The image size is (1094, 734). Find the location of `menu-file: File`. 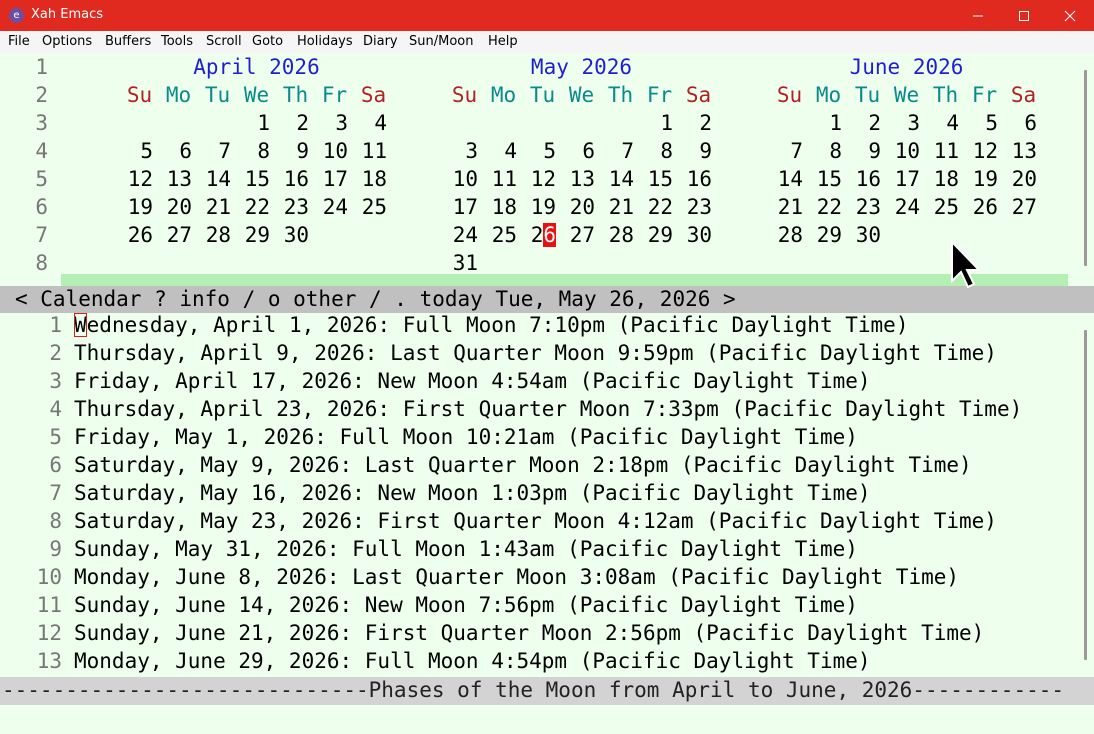

menu-file: File is located at coordinates (19, 41).